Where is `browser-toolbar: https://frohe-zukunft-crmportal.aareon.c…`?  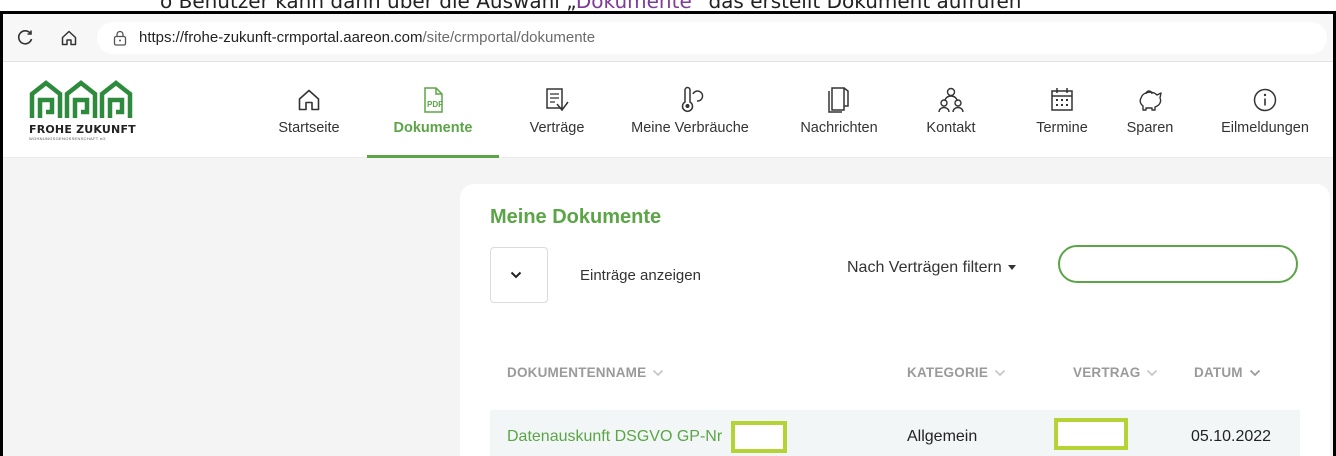 browser-toolbar: https://frohe-zukunft-crmportal.aareon.c… is located at coordinates (668, 38).